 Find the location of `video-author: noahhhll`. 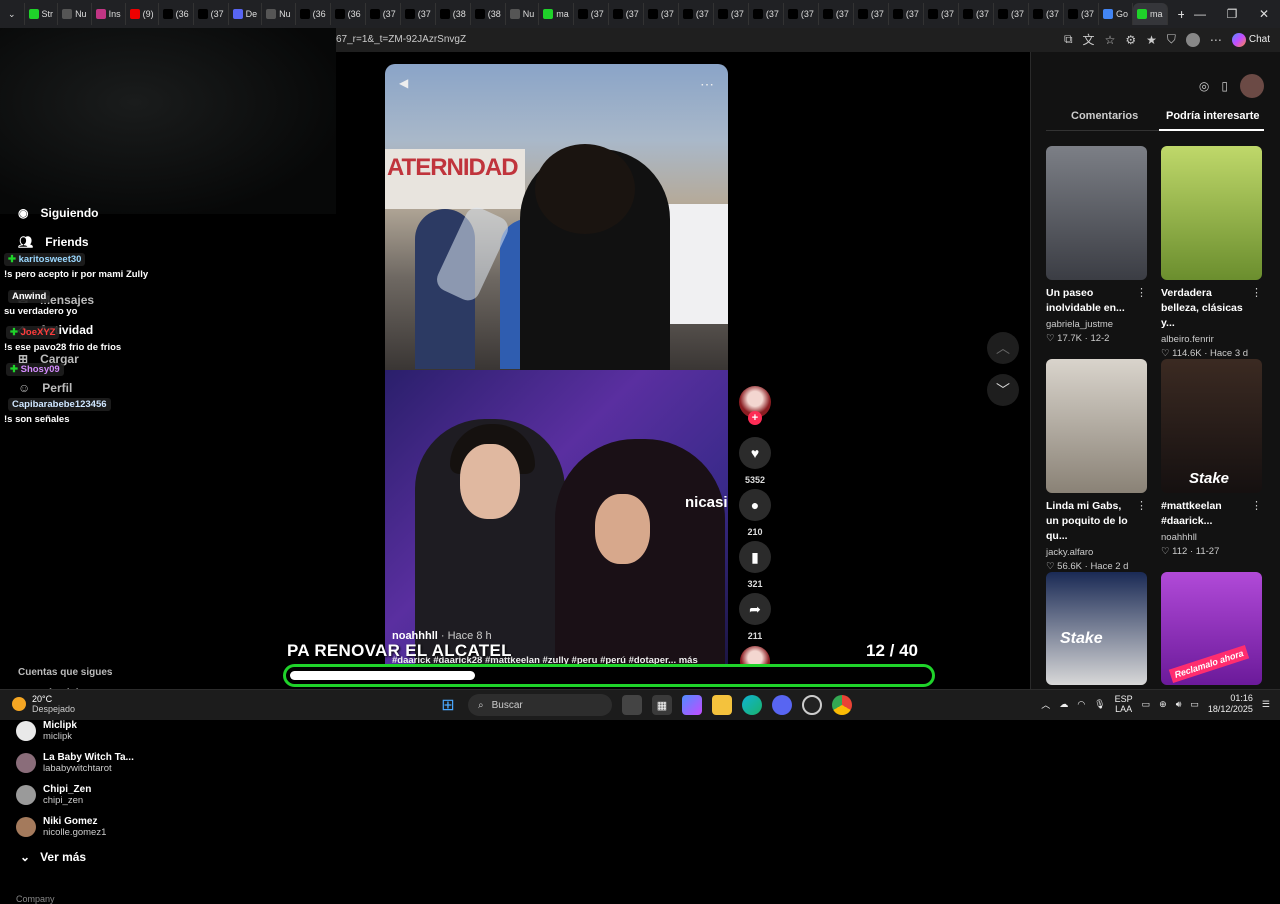

video-author: noahhhll is located at coordinates (1211, 537).